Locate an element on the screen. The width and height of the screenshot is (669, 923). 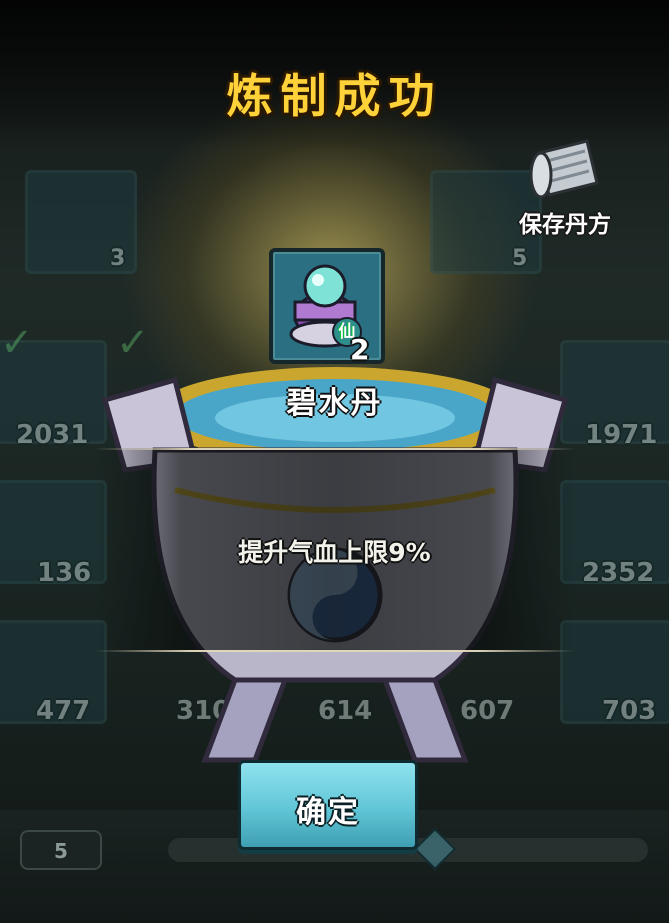
effect-description: 提升气血上限9% is located at coordinates (334, 552).